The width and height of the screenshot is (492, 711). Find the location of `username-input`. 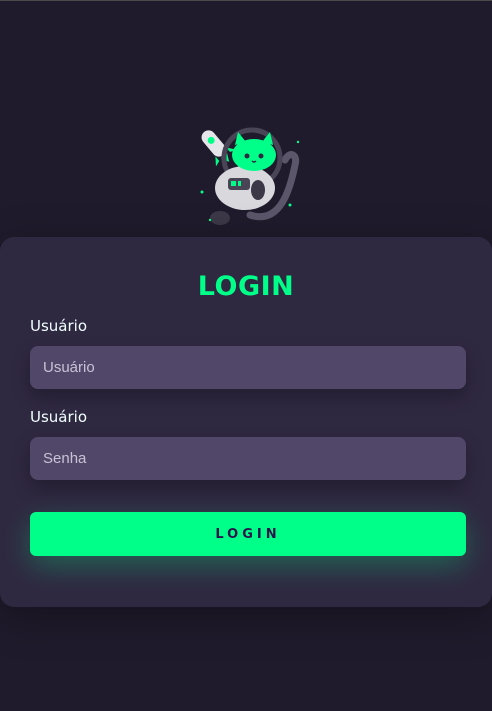

username-input is located at coordinates (248, 367).